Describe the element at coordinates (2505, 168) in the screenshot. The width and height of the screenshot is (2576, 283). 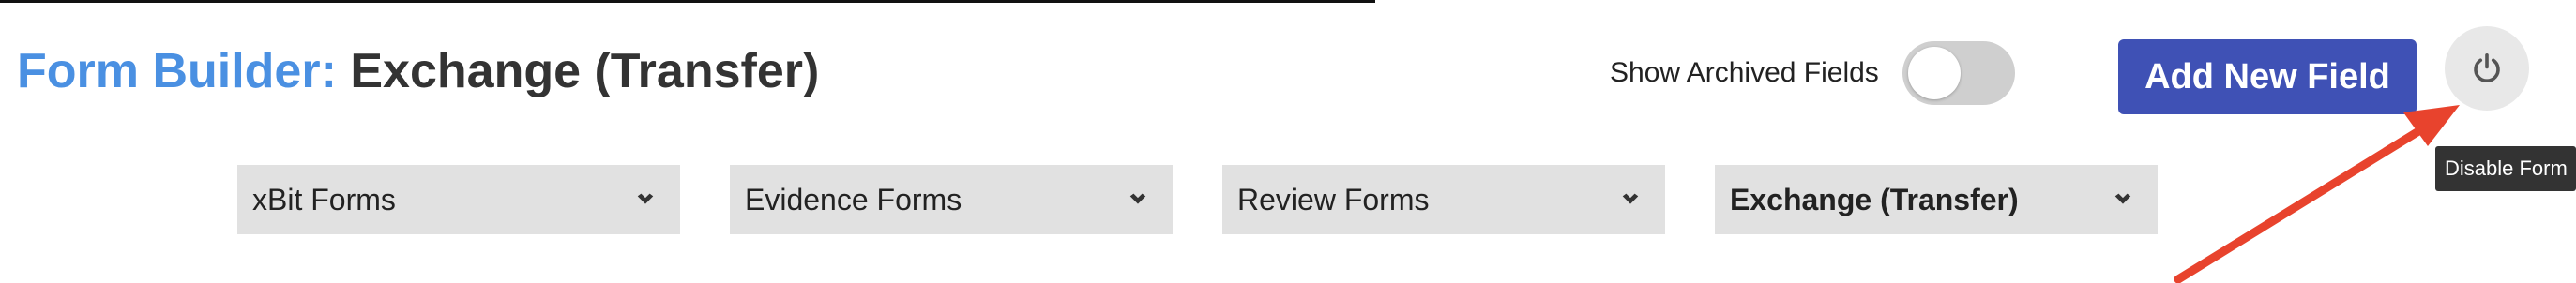
I see `disable-form-tooltip: Disable Form` at that location.